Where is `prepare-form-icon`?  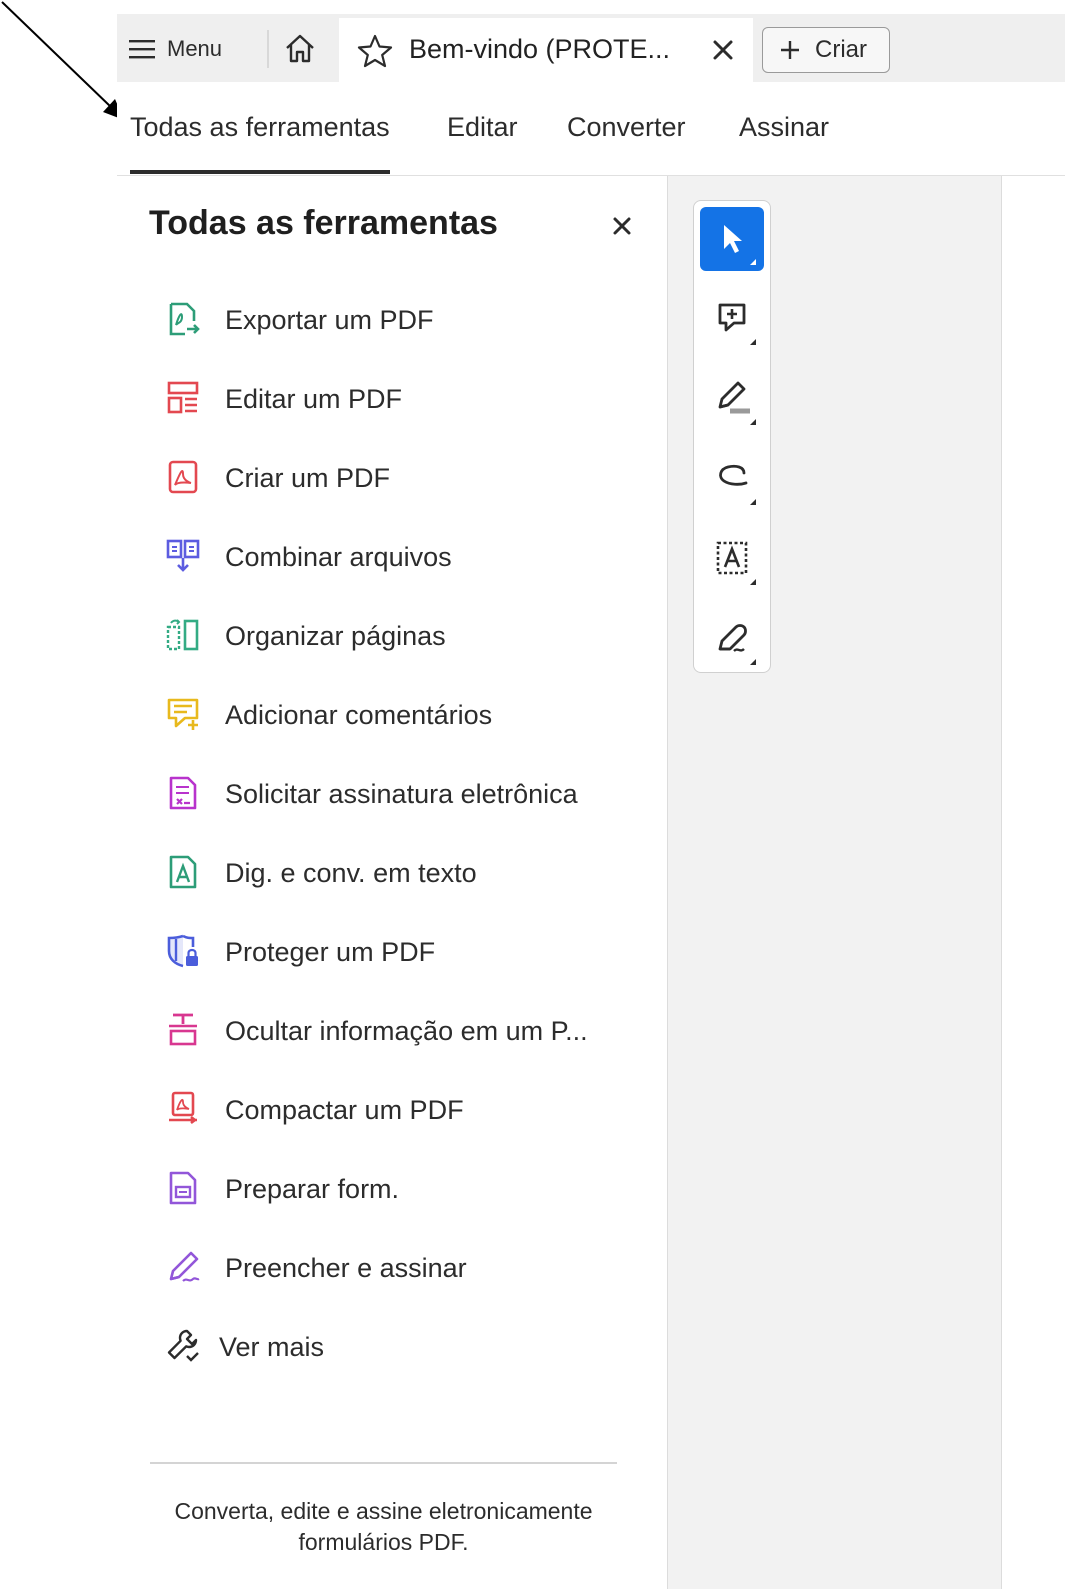 prepare-form-icon is located at coordinates (183, 1188).